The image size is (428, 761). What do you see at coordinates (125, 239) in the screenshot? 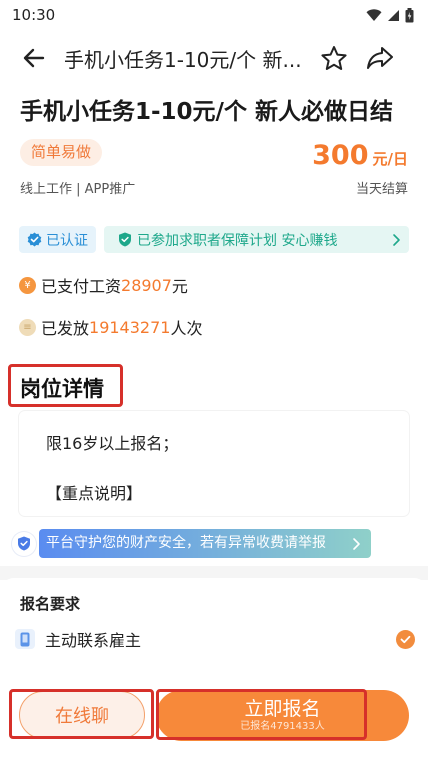
I see `shield-check-icon` at bounding box center [125, 239].